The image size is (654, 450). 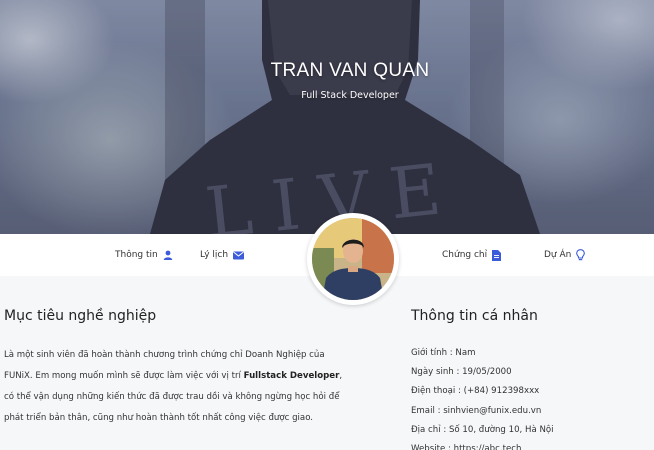 I want to click on nav-item-chung-chi: Chứng chỉ, so click(x=472, y=255).